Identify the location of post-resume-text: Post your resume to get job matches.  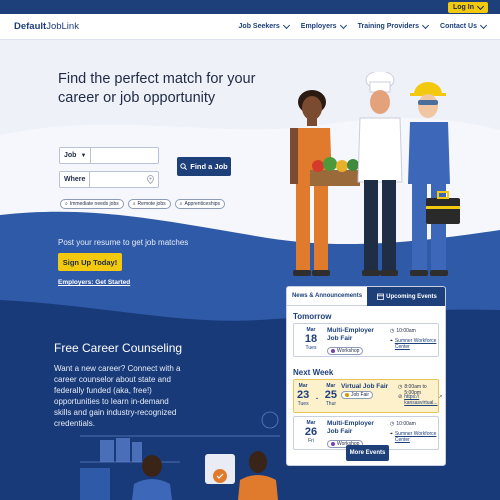
(123, 242).